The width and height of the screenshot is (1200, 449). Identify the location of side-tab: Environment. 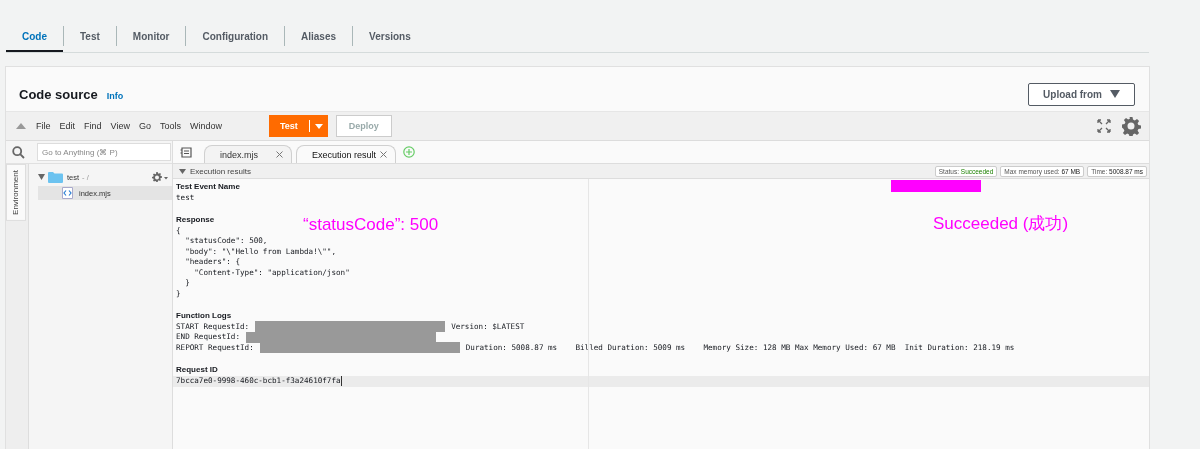
(16, 192).